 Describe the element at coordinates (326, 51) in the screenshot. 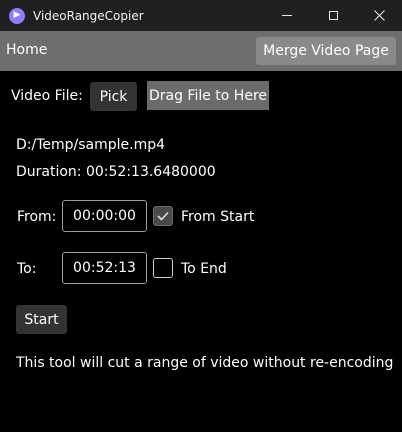

I see `merge-video-page-button: Merge Video Page` at that location.